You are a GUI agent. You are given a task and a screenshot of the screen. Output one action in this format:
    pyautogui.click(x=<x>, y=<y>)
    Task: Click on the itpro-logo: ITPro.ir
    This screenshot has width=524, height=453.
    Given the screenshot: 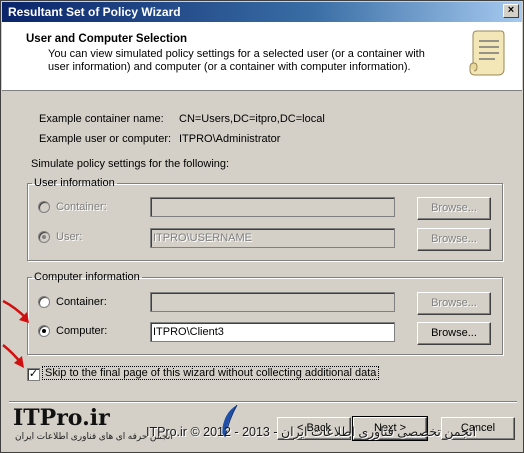 What is the action you would take?
    pyautogui.click(x=61, y=418)
    